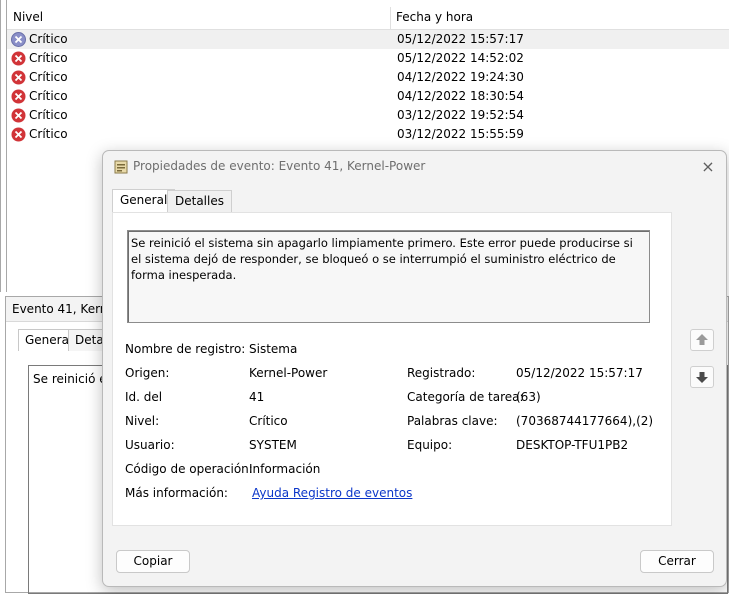  What do you see at coordinates (677, 561) in the screenshot?
I see `close-button: Cerrar` at bounding box center [677, 561].